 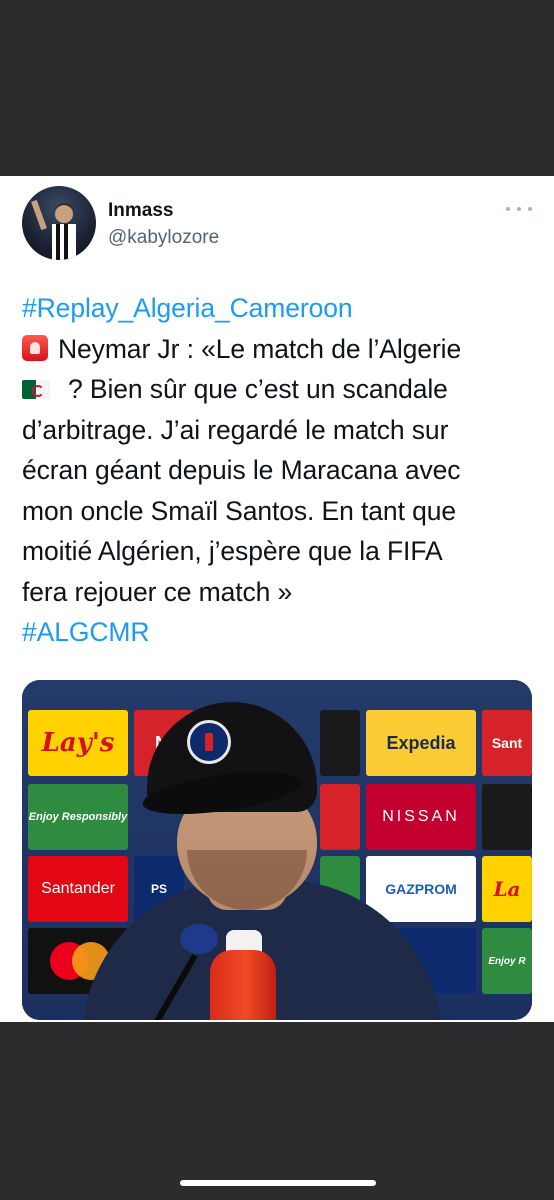 I want to click on home-indicator, so click(x=278, y=1183).